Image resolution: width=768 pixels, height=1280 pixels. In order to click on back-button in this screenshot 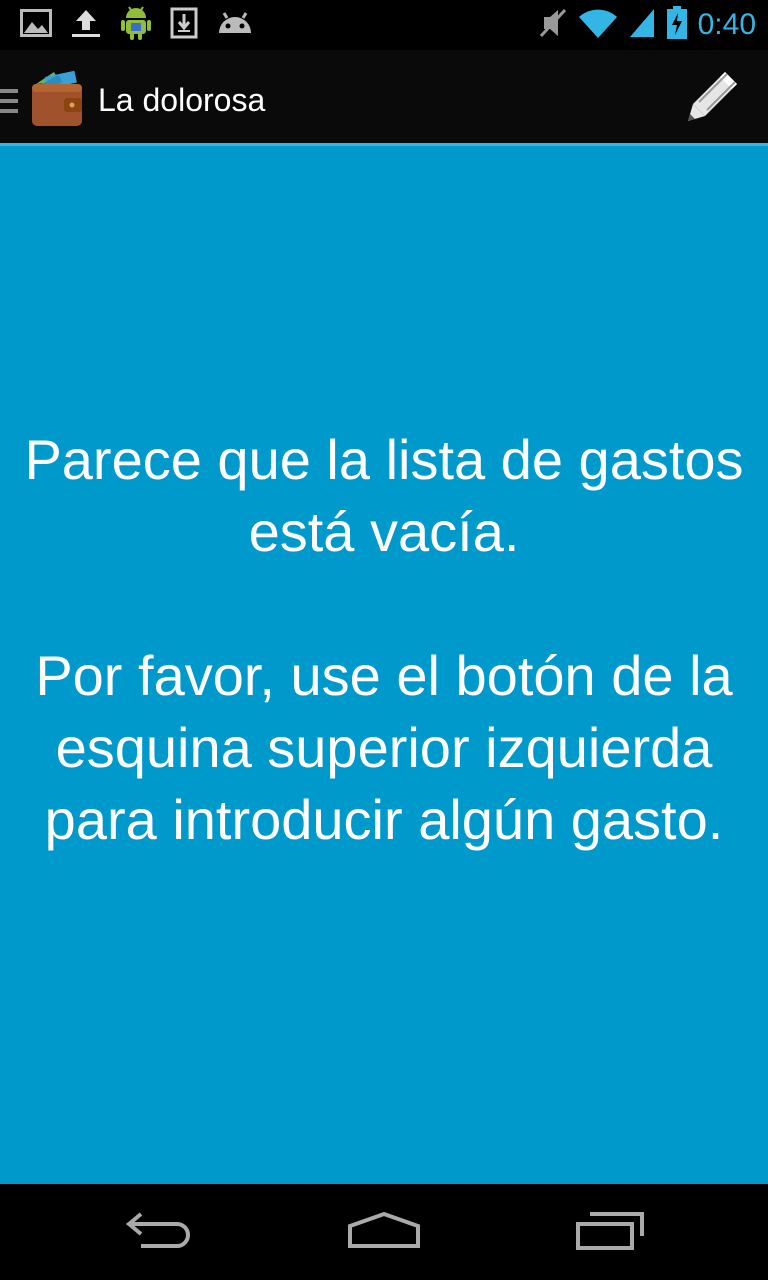, I will do `click(160, 1232)`.